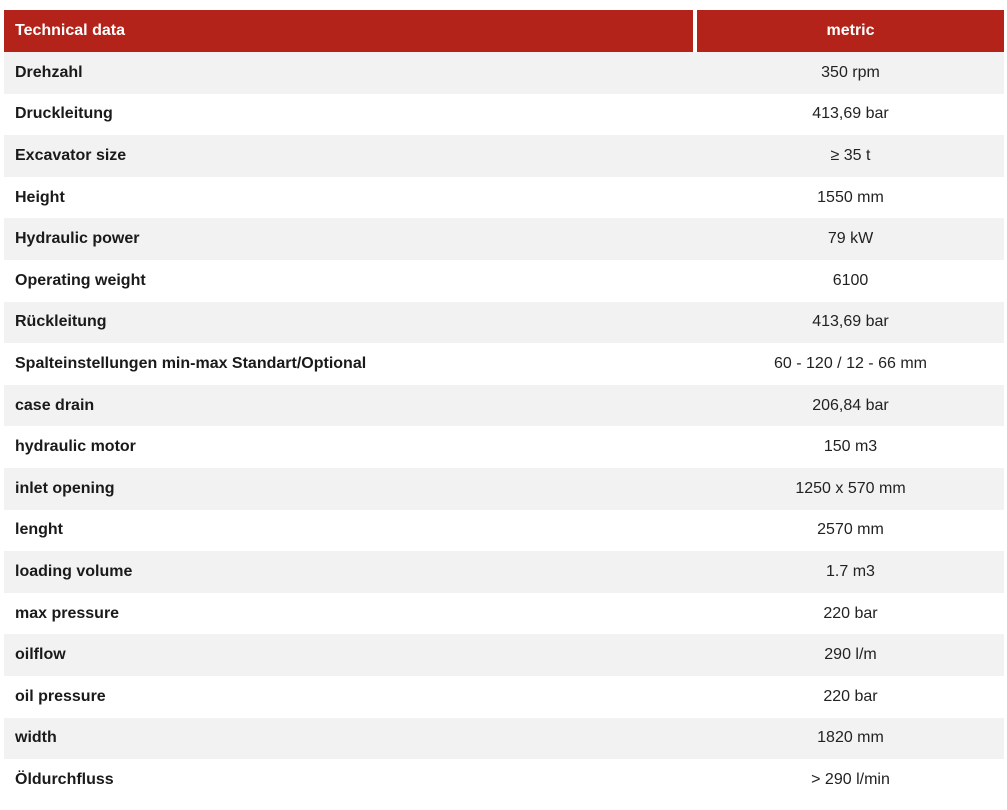 The width and height of the screenshot is (1007, 810). I want to click on table-row: Druckleitung 413,69 bar, so click(504, 114).